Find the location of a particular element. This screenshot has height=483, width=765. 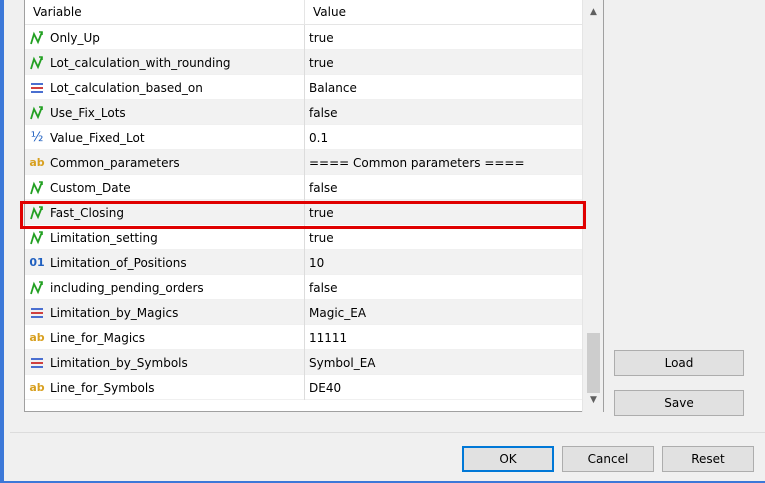

grid-row: Limitation_by_Symbols Symbol_EA is located at coordinates (304, 362).